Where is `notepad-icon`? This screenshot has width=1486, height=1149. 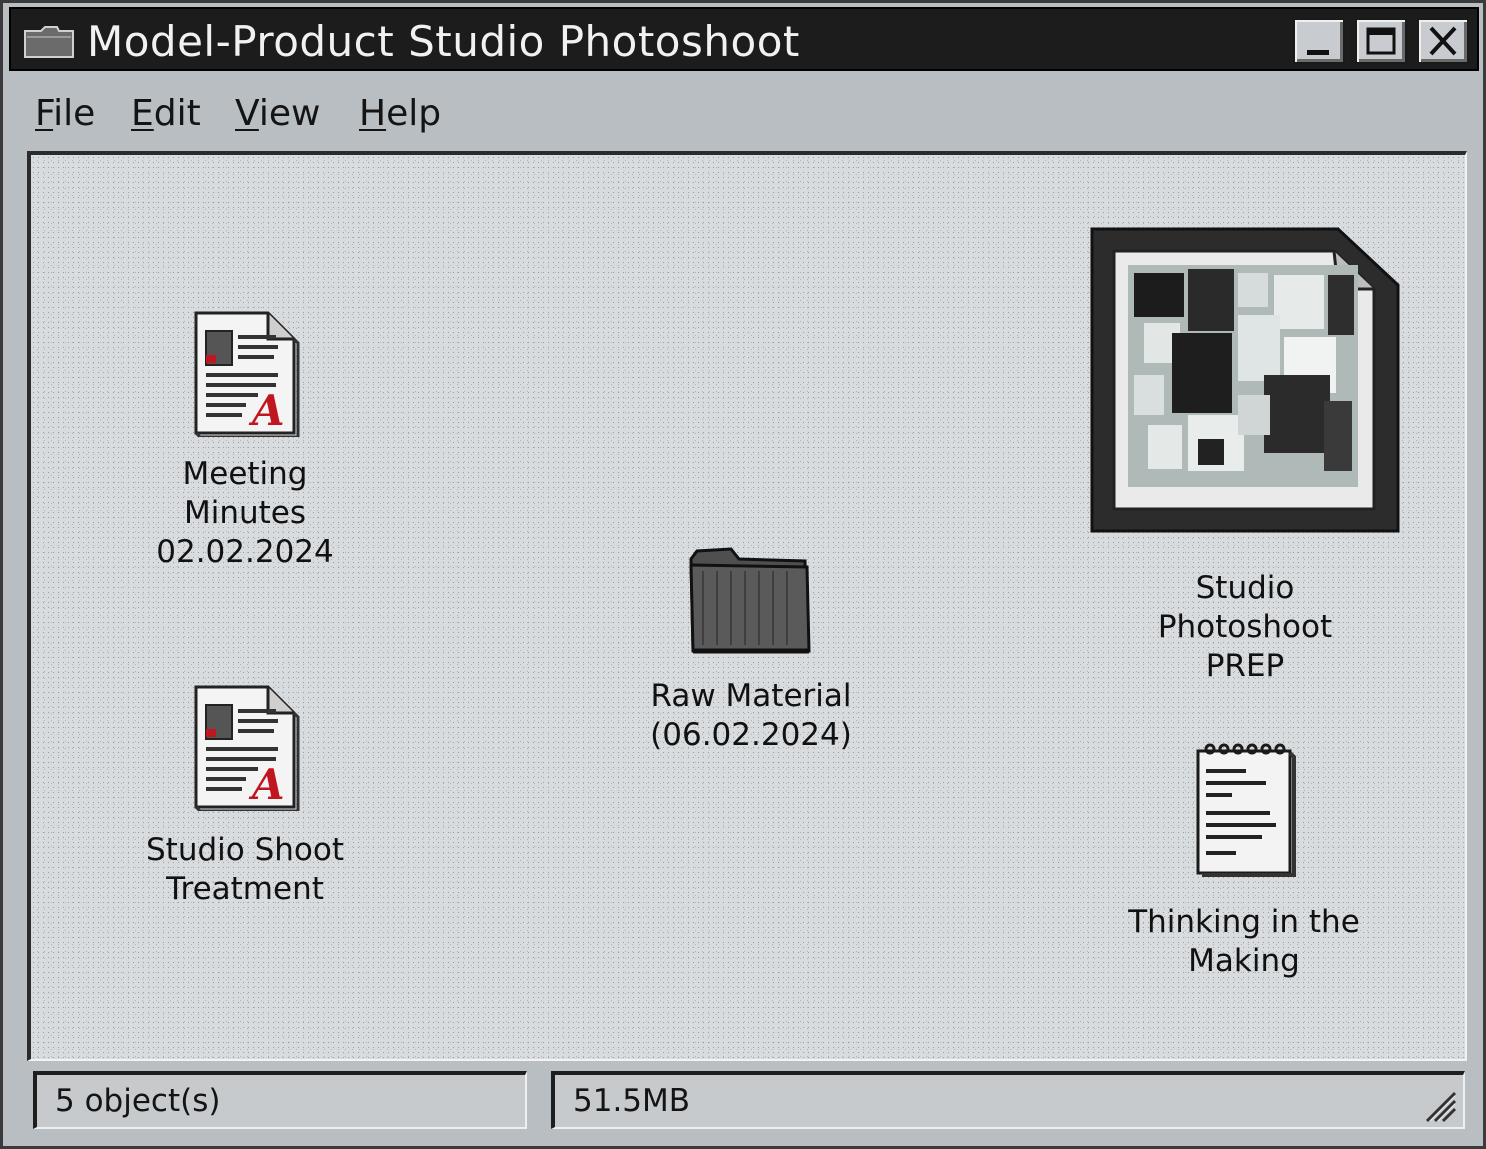 notepad-icon is located at coordinates (1246, 810).